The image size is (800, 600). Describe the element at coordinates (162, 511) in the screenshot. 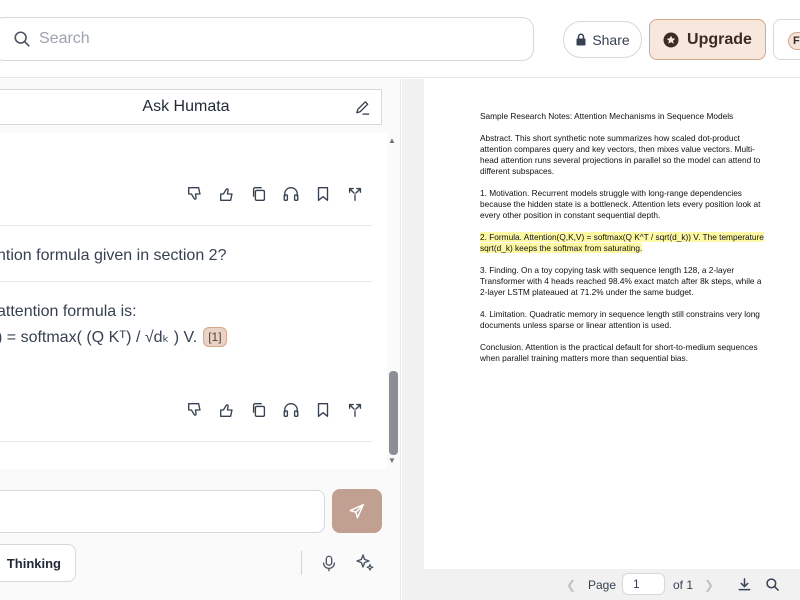

I see `message-input` at that location.